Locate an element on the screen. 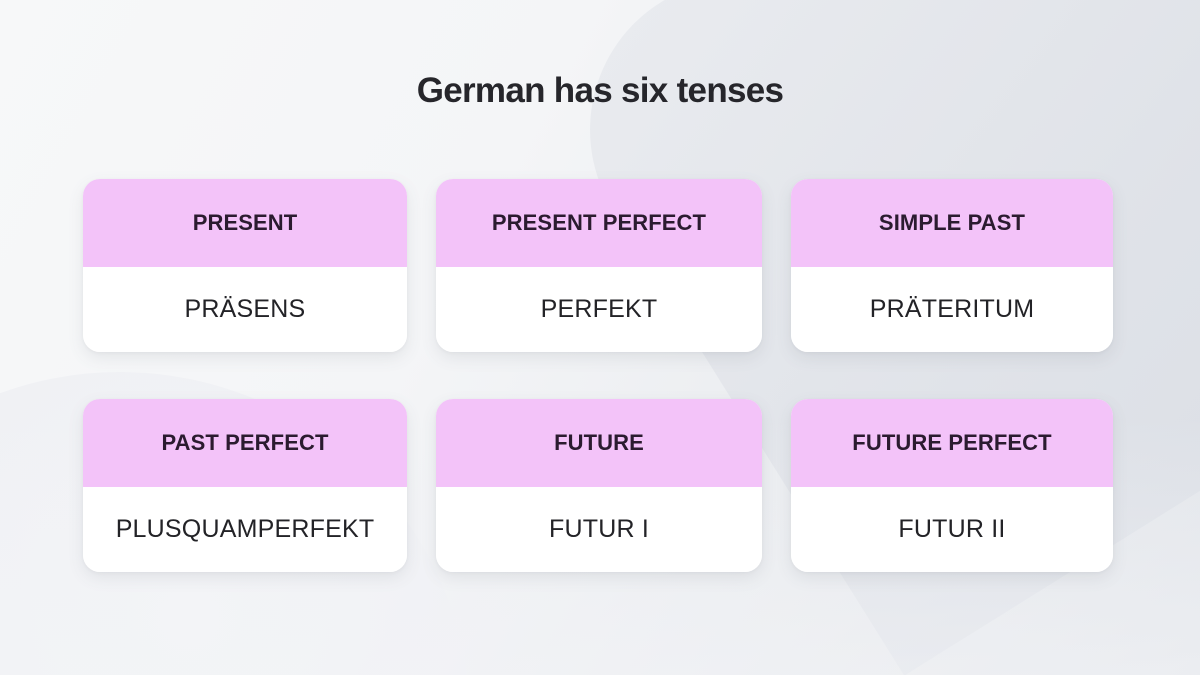 Image resolution: width=1200 pixels, height=675 pixels. tense-card-german-label: FUTUR II is located at coordinates (952, 529).